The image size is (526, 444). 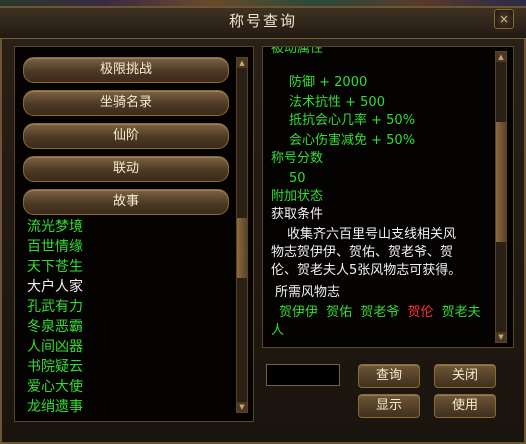 What do you see at coordinates (337, 102) in the screenshot?
I see `attribute-line: 法术抗性 + 500` at bounding box center [337, 102].